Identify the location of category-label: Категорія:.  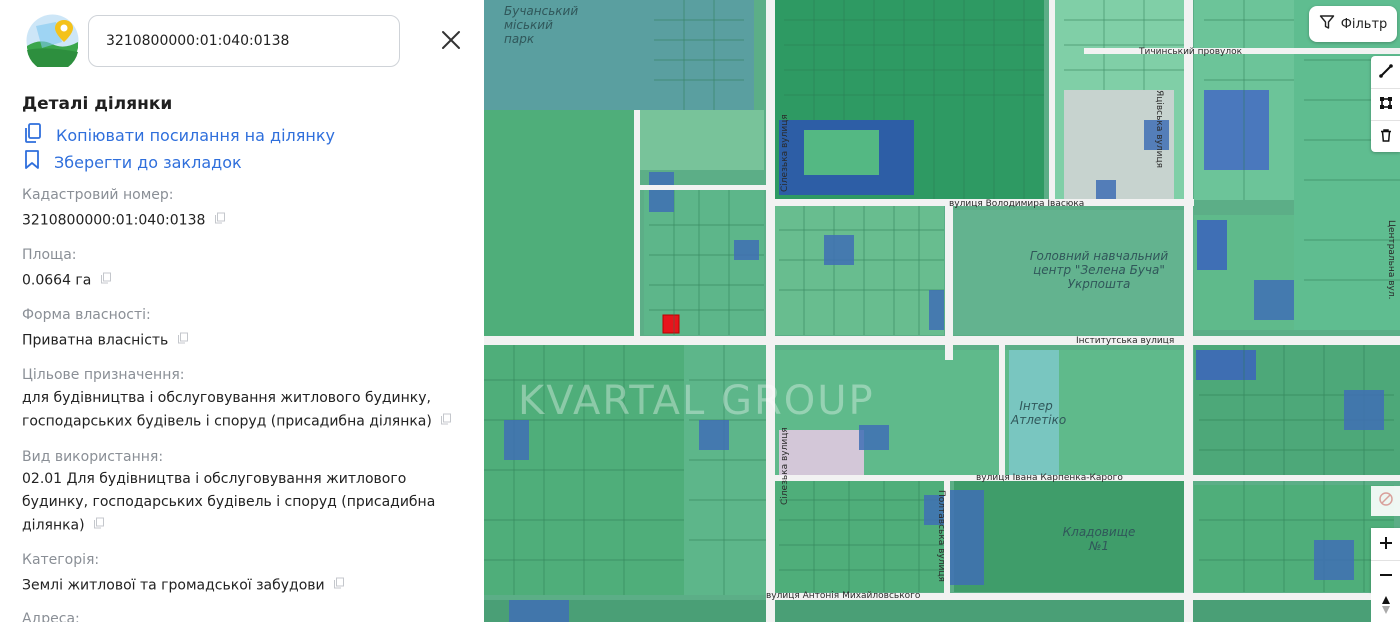
(61, 560).